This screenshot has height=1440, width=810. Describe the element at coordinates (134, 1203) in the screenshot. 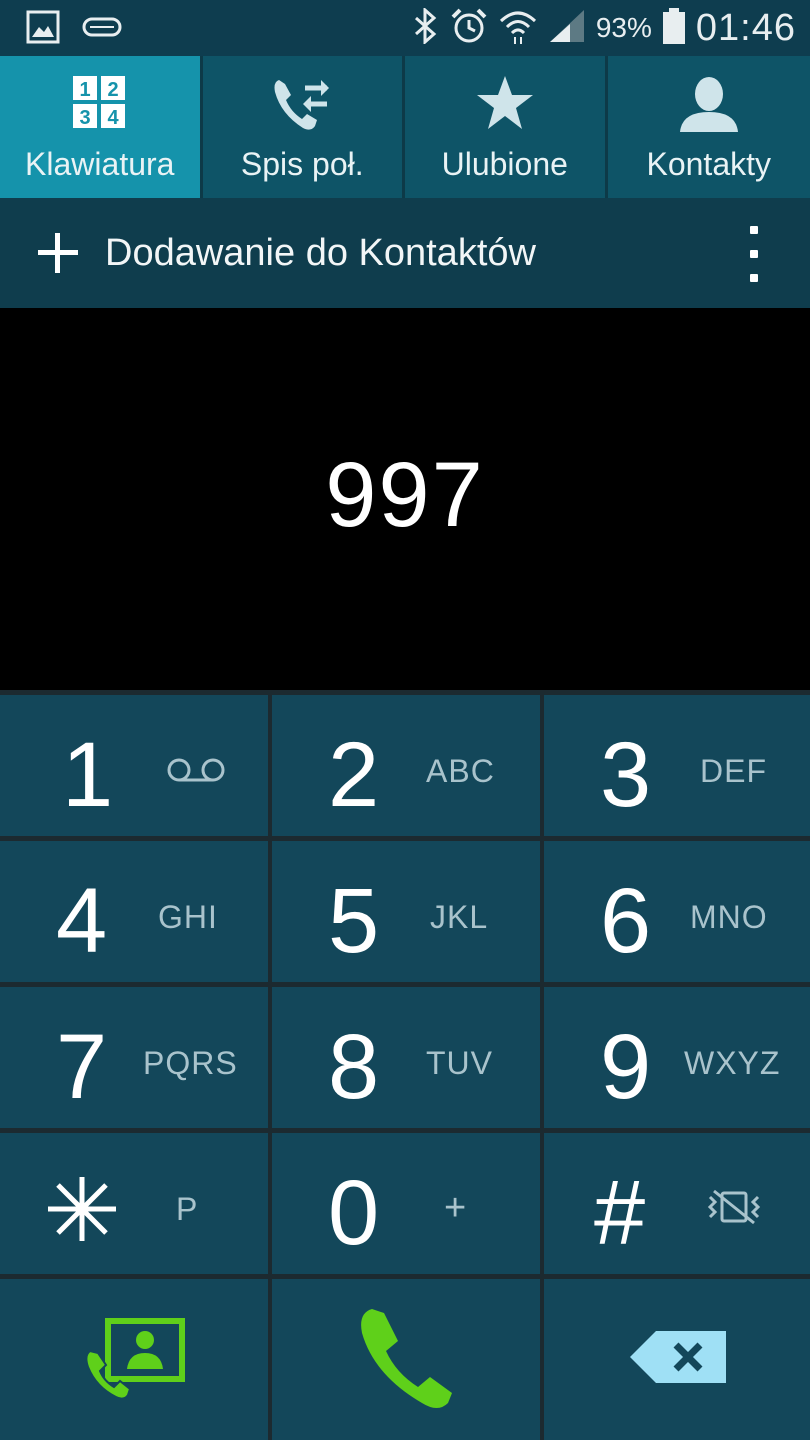

I see `key-star: P` at that location.